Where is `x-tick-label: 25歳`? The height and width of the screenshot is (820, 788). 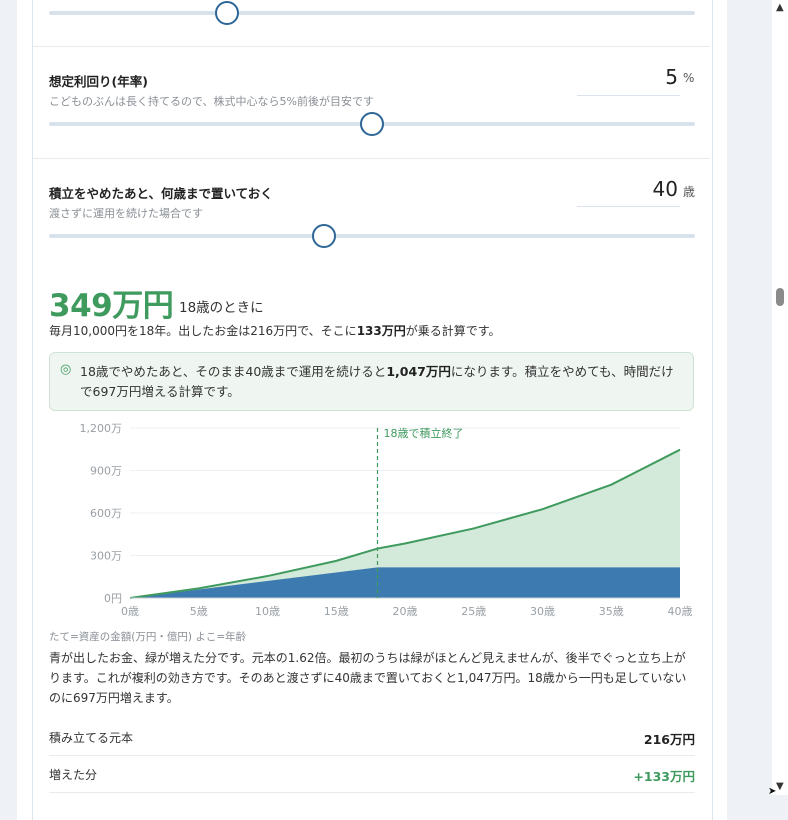 x-tick-label: 25歳 is located at coordinates (473, 611).